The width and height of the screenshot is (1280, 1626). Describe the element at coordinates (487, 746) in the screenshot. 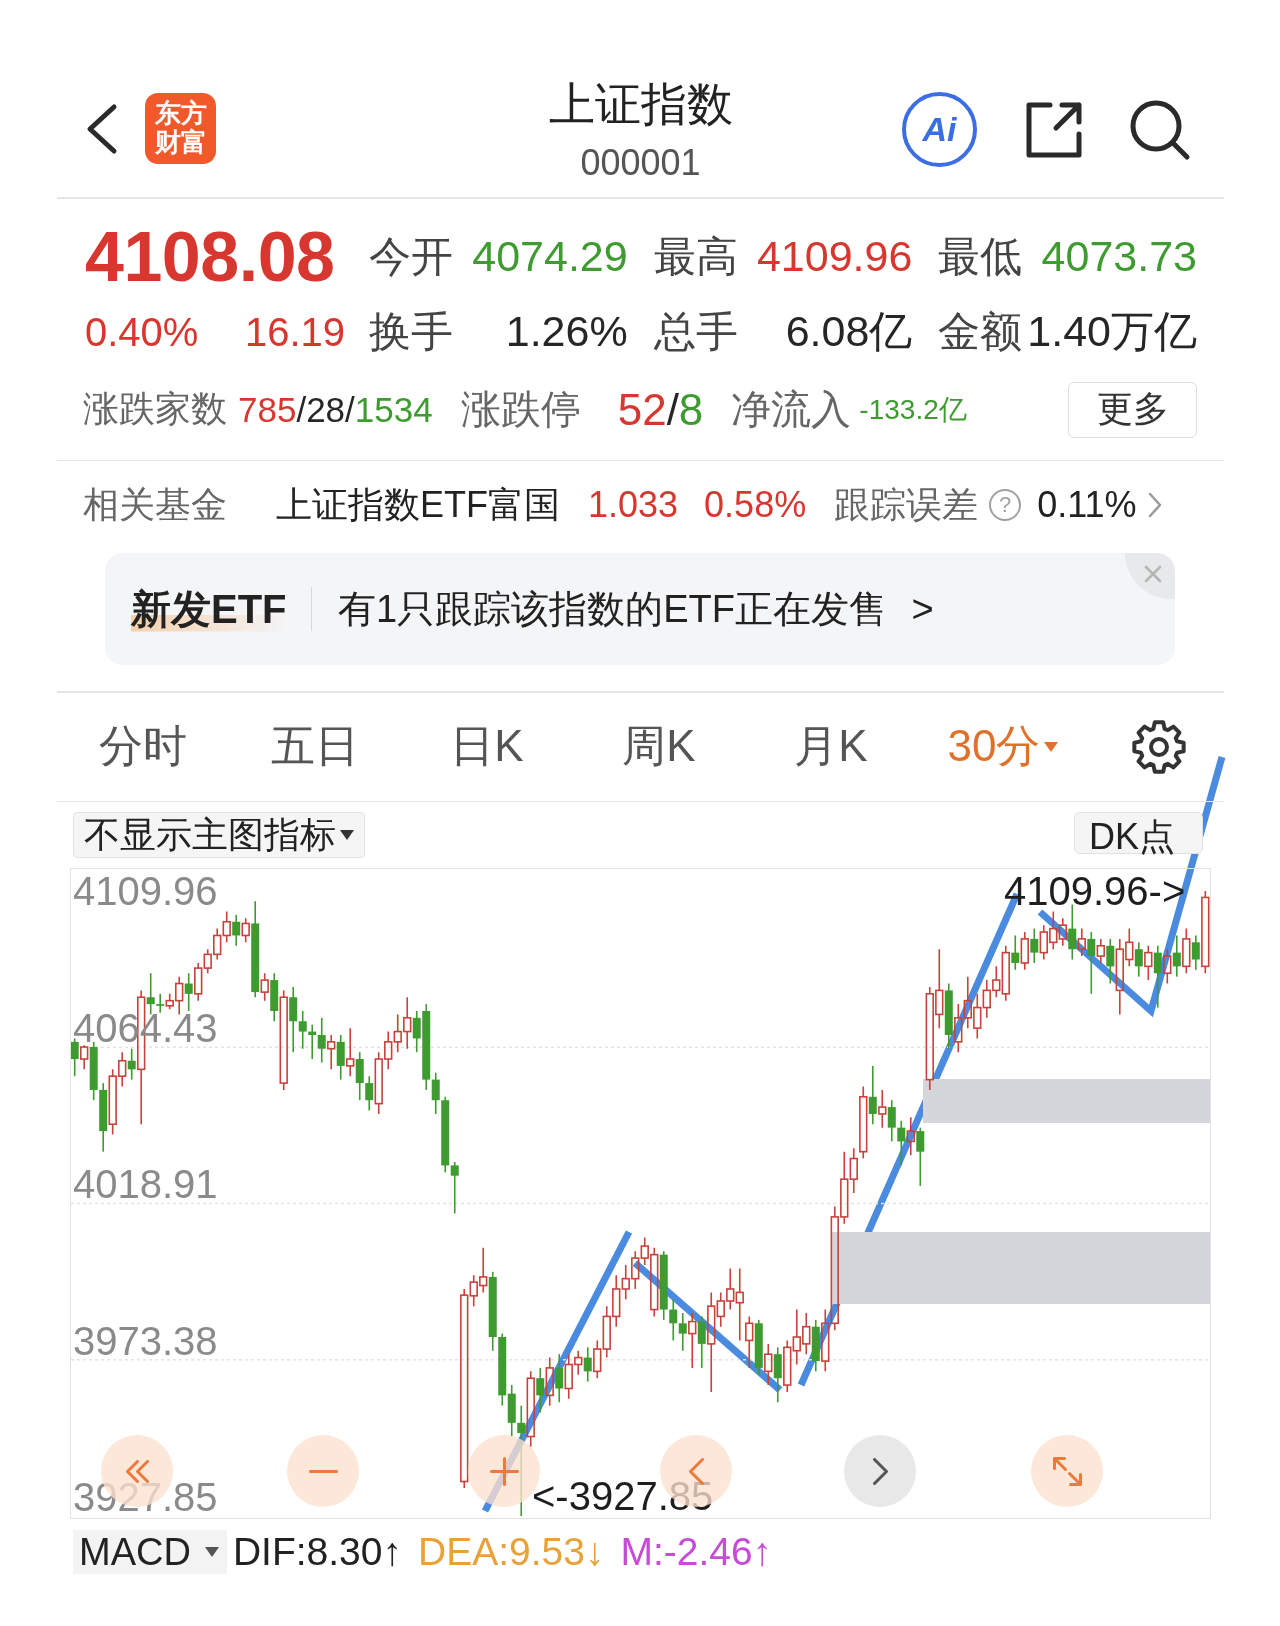

I see `period-tab: 日K` at that location.